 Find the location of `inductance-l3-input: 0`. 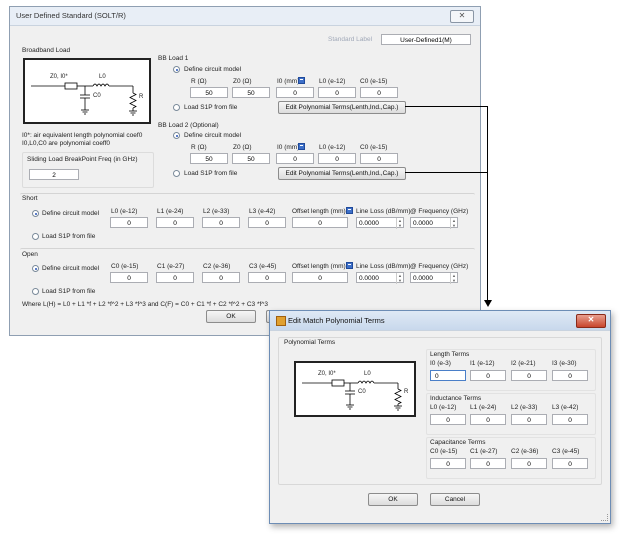

inductance-l3-input: 0 is located at coordinates (570, 419).